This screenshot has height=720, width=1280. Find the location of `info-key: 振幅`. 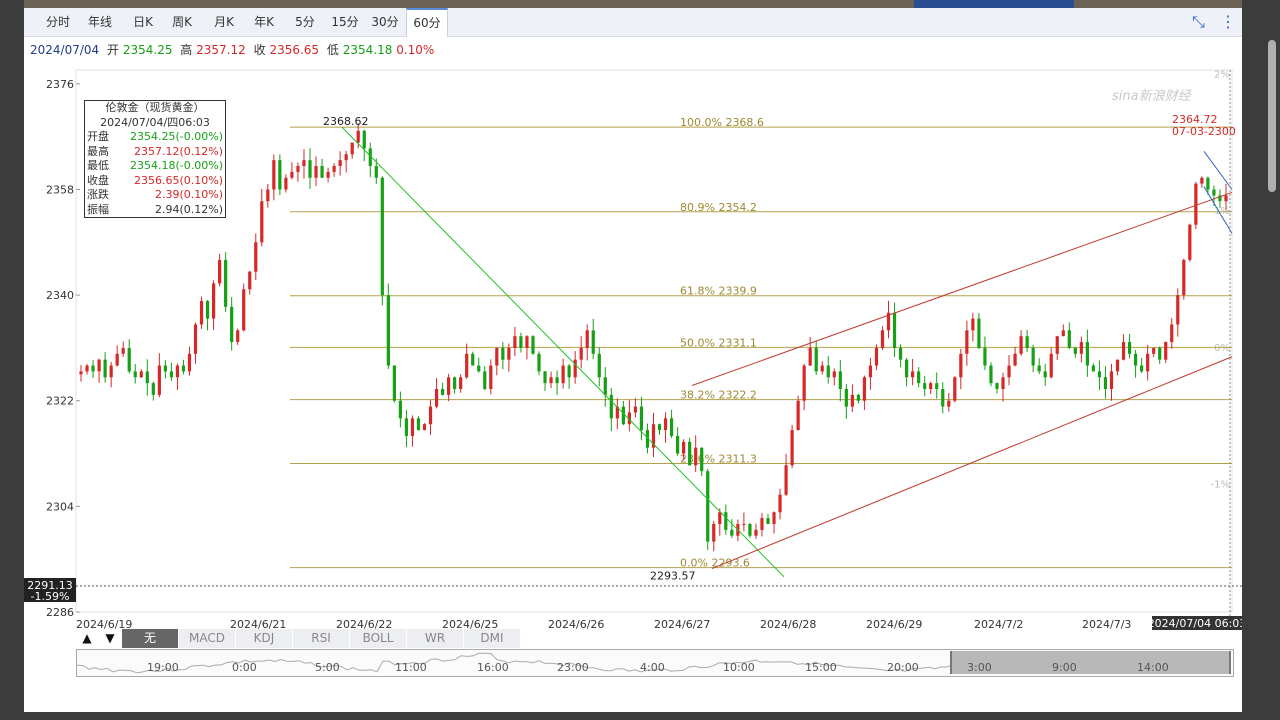

info-key: 振幅 is located at coordinates (98, 209).